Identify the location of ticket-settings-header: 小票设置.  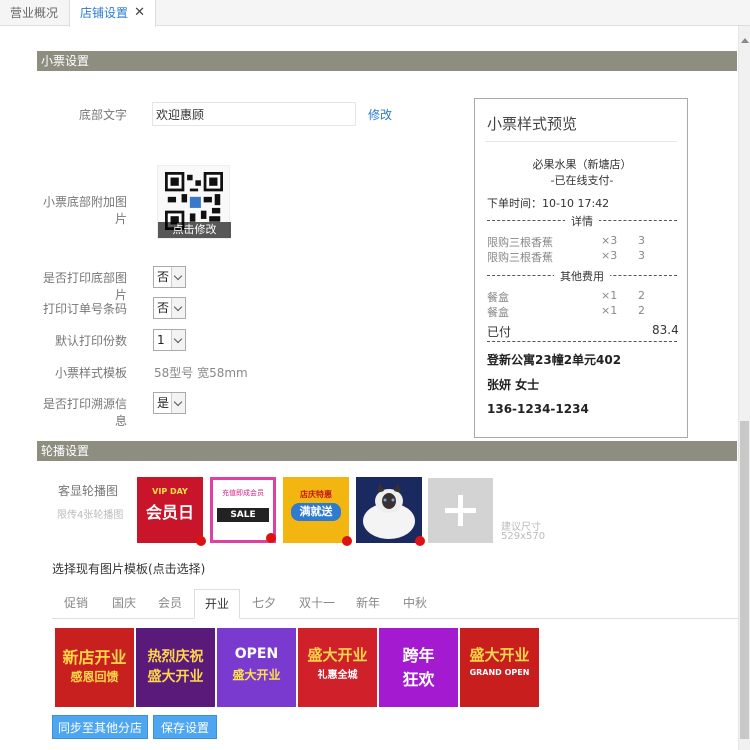
(387, 61).